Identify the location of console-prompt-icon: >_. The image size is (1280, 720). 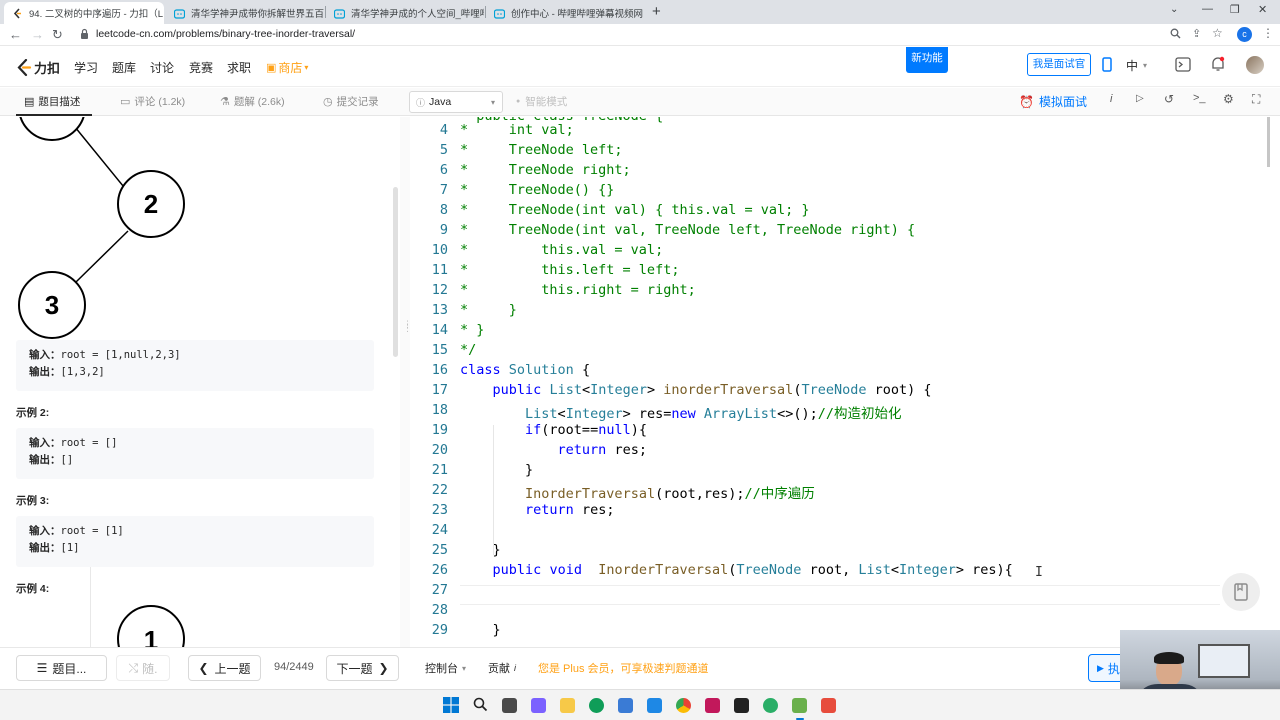
(1199, 98).